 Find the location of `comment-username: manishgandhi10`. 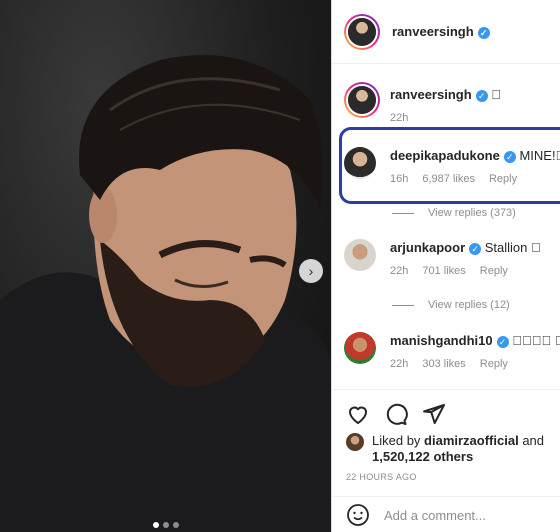

comment-username: manishgandhi10 is located at coordinates (441, 340).